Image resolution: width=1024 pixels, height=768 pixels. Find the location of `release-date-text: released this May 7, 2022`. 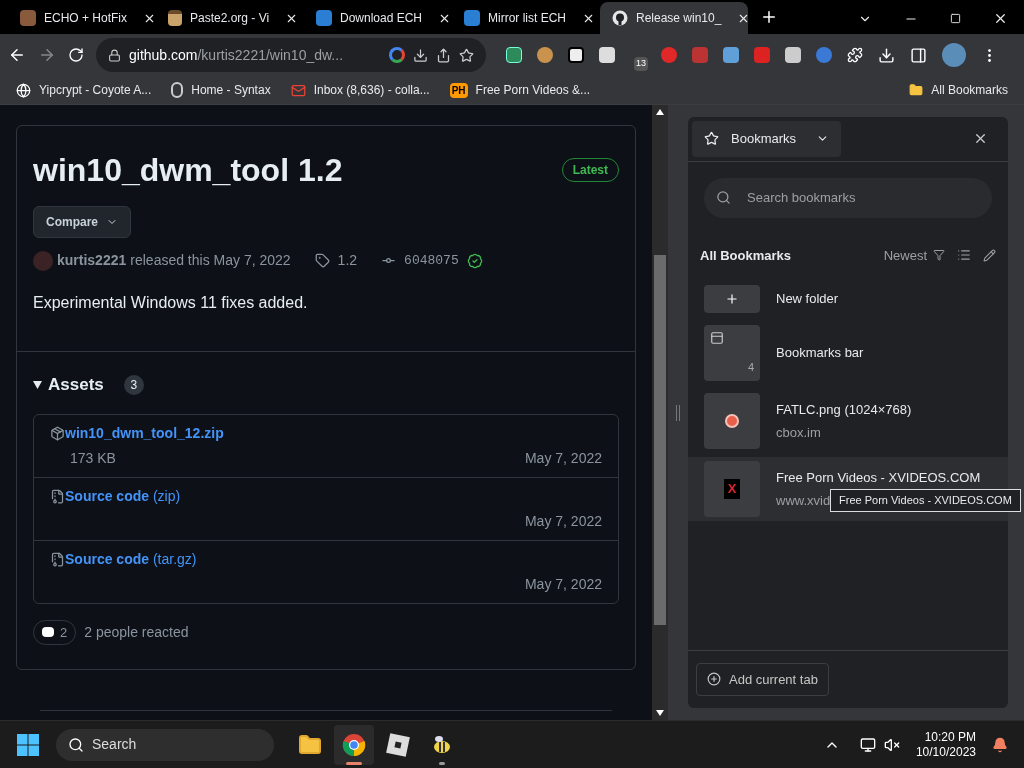

release-date-text: released this May 7, 2022 is located at coordinates (210, 260).